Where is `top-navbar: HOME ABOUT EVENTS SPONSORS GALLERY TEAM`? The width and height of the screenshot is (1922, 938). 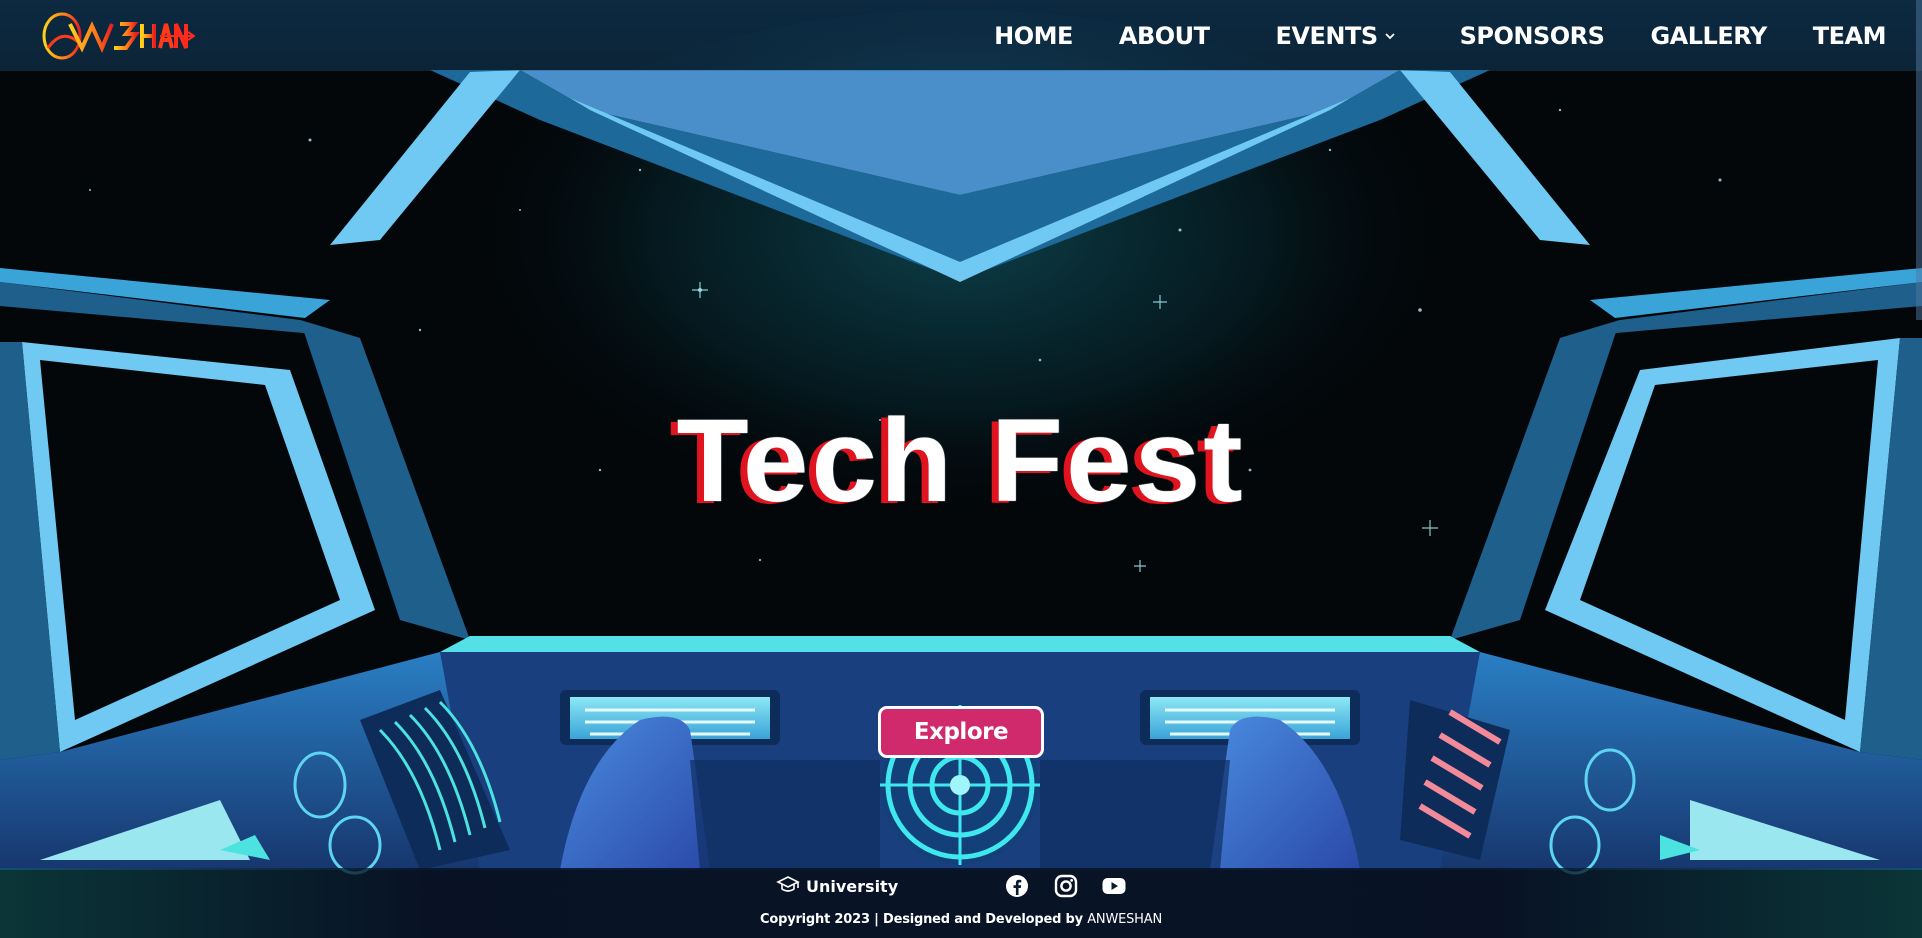
top-navbar: HOME ABOUT EVENTS SPONSORS GALLERY TEAM is located at coordinates (961, 35).